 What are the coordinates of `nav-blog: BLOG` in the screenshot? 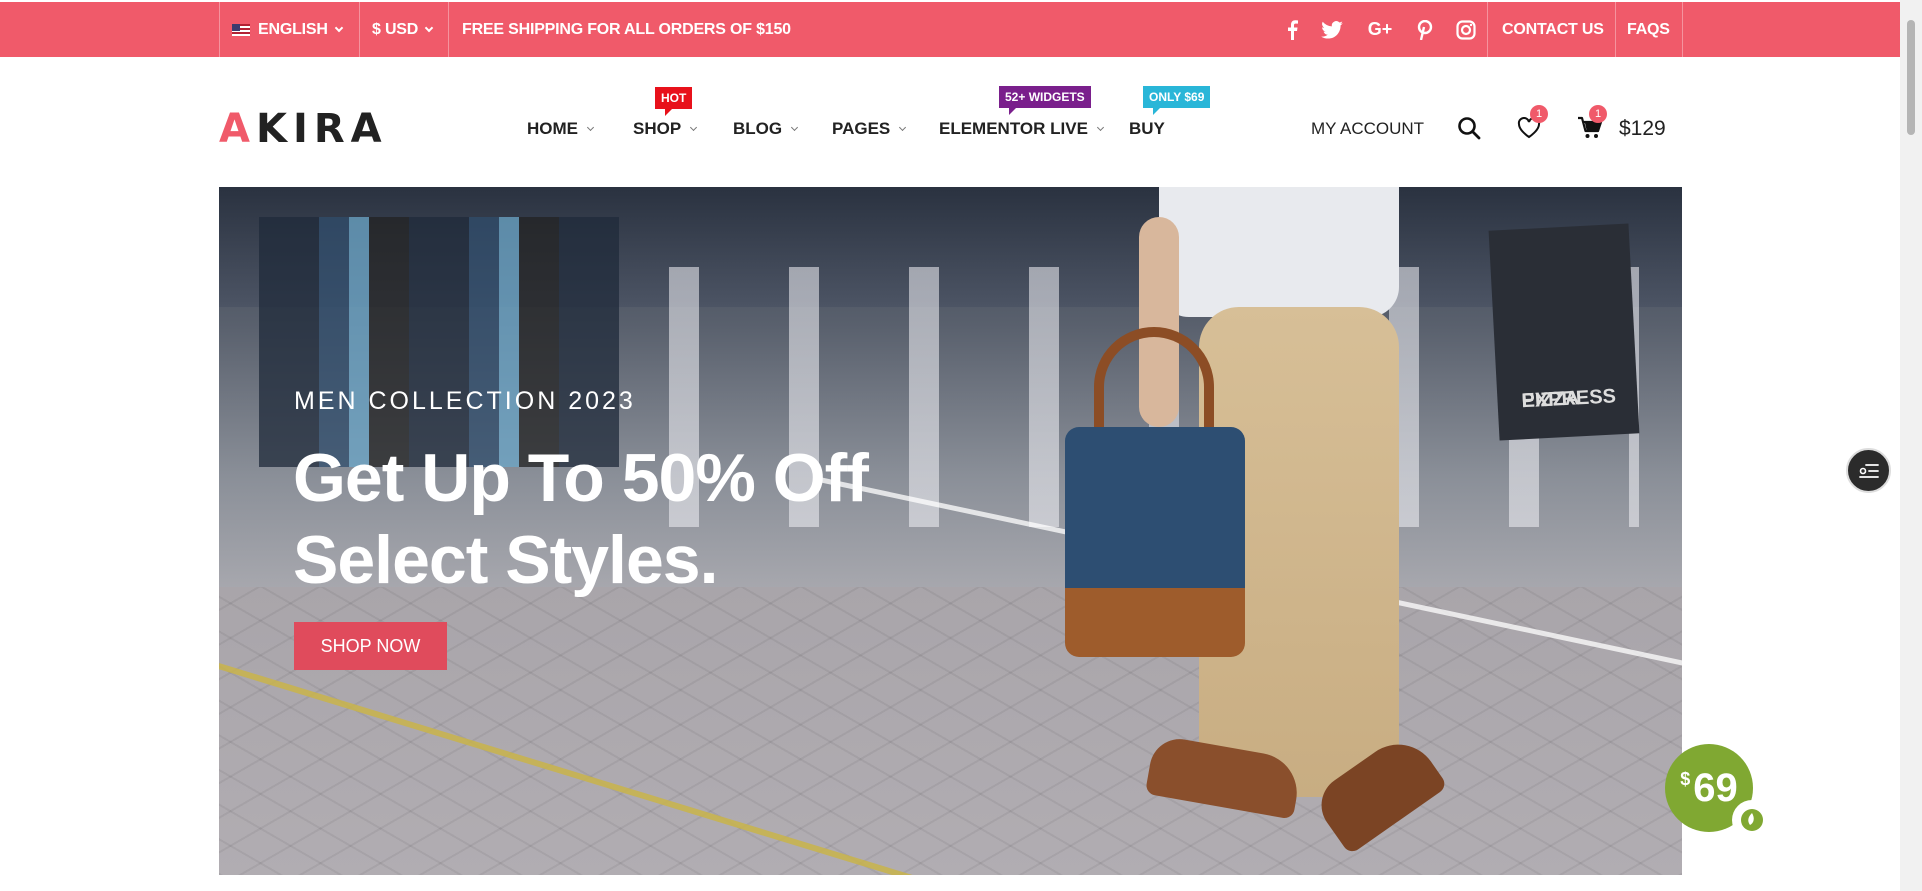 It's located at (766, 129).